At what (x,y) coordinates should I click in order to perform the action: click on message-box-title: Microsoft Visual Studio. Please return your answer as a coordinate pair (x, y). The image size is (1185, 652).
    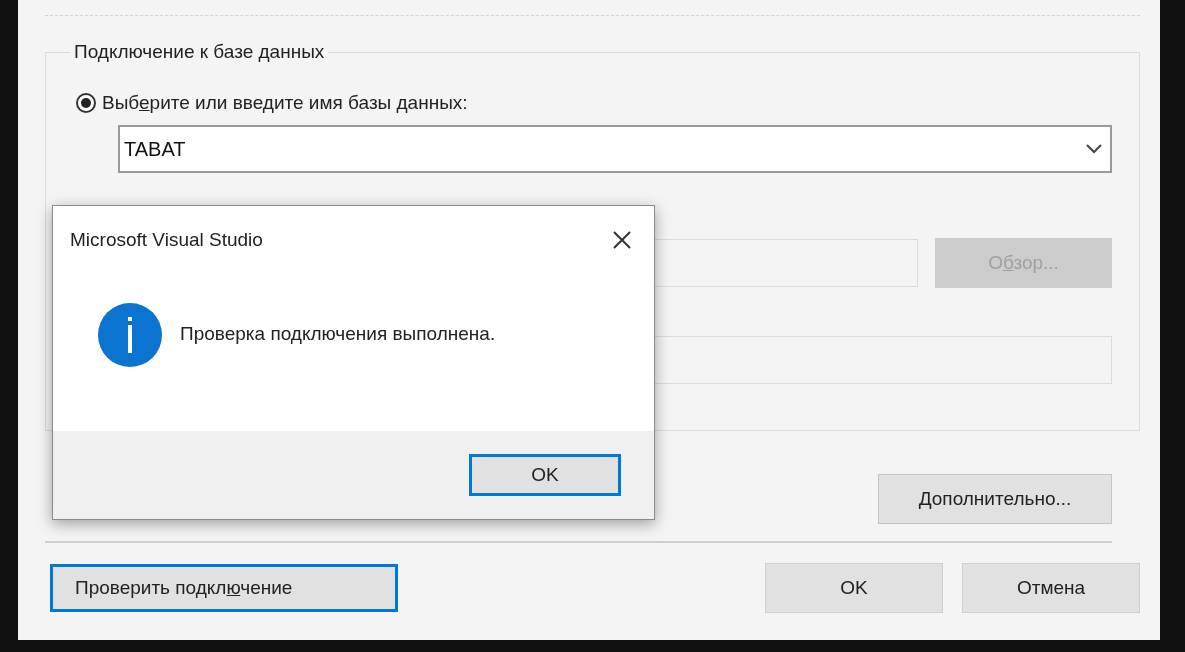
    Looking at the image, I should click on (166, 240).